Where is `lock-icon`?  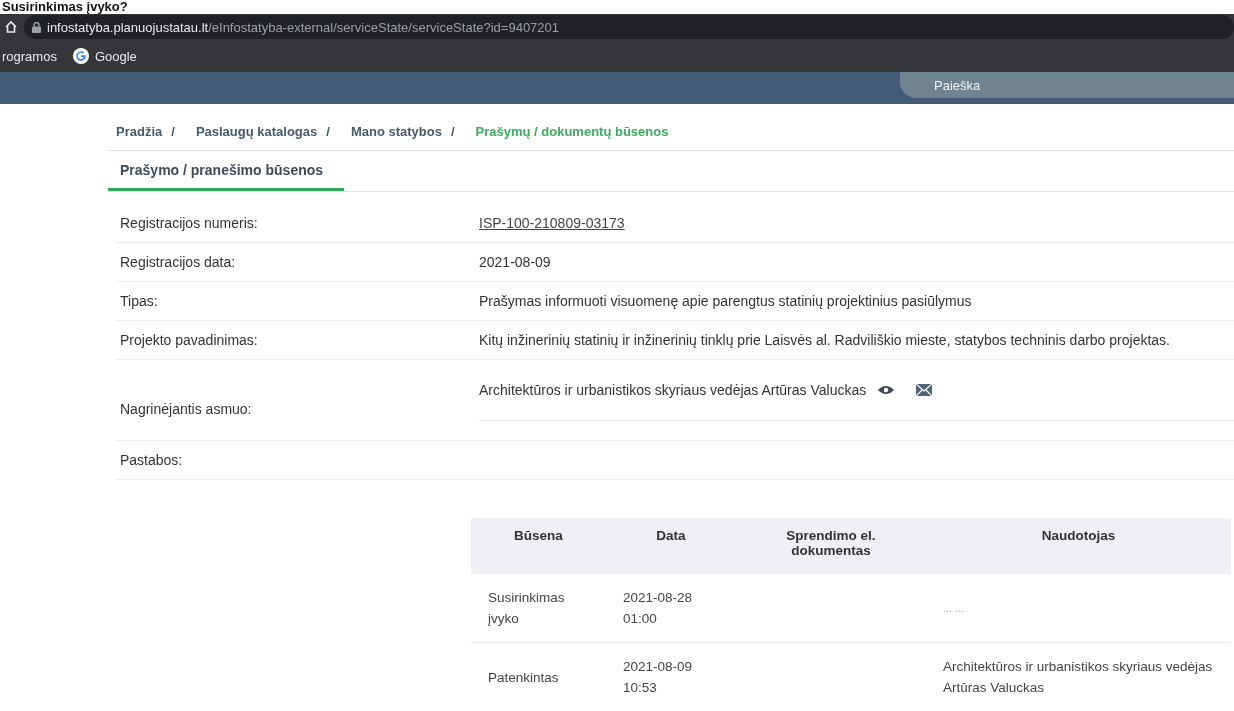 lock-icon is located at coordinates (36, 27).